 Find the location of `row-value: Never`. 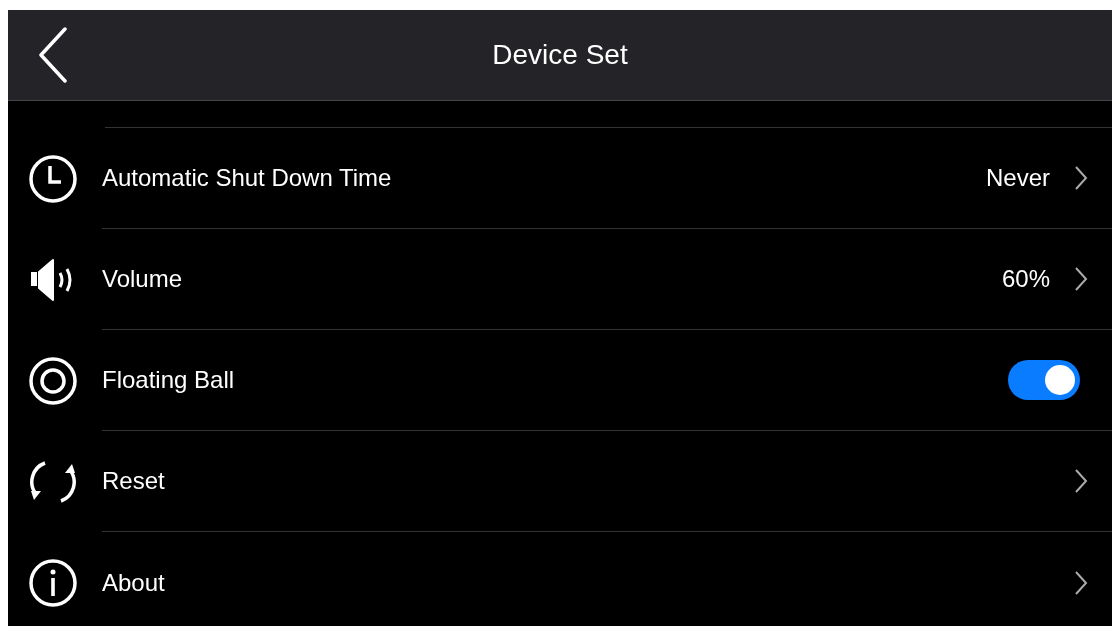

row-value: Never is located at coordinates (1017, 178).